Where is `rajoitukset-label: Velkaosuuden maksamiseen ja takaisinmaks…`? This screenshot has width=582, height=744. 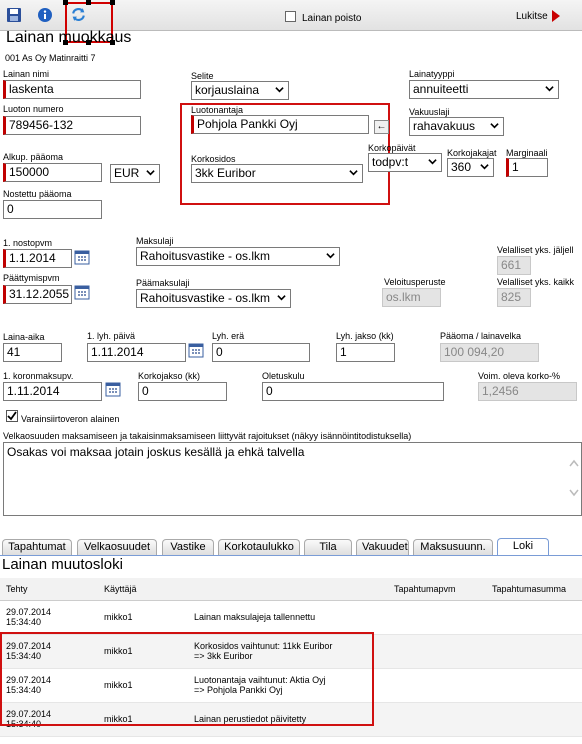
rajoitukset-label: Velkaosuuden maksamiseen ja takaisinmaks… is located at coordinates (207, 436).